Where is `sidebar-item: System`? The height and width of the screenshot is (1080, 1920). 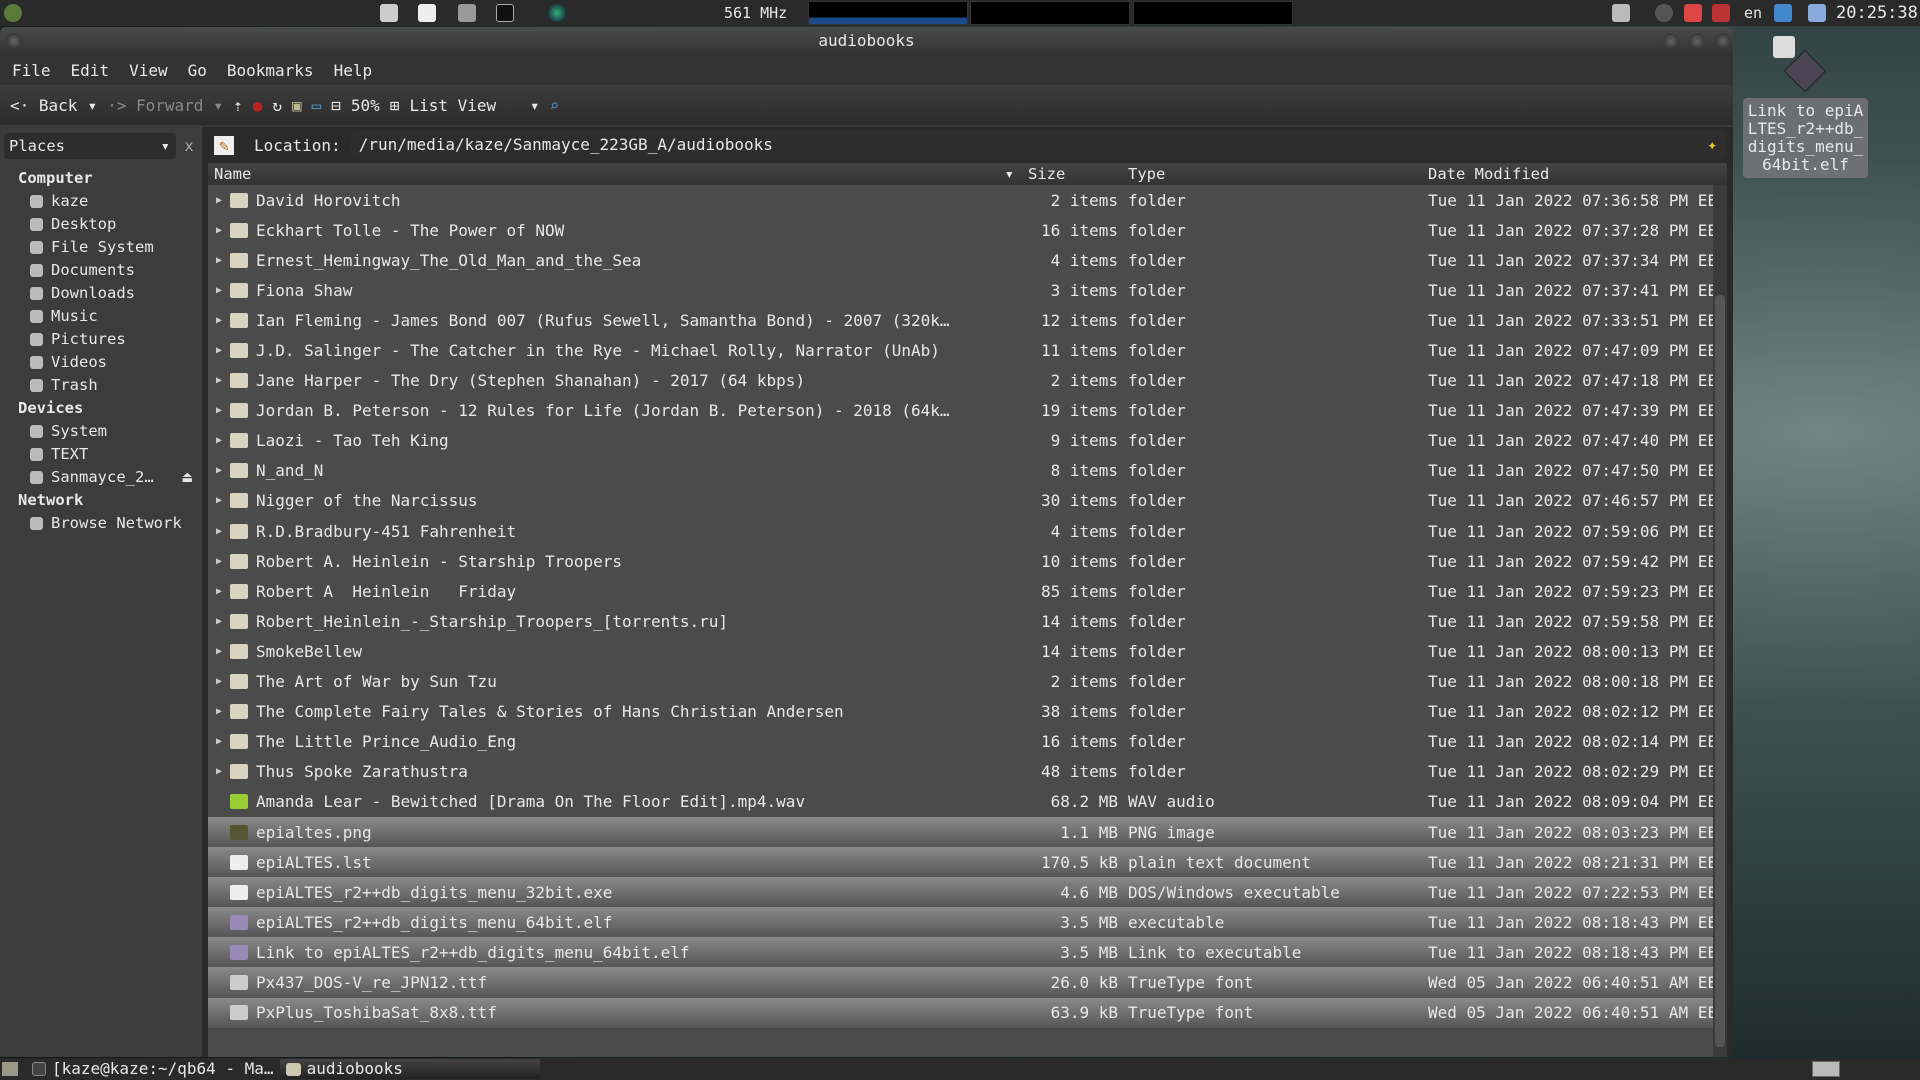
sidebar-item: System is located at coordinates (101, 431).